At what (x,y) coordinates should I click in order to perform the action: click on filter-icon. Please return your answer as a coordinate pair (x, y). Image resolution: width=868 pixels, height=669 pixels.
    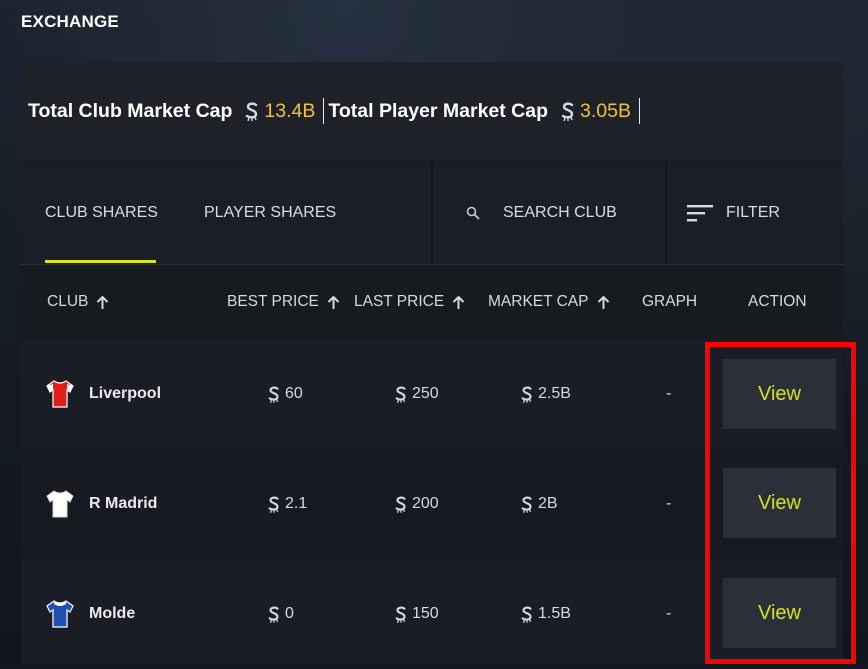
    Looking at the image, I should click on (700, 213).